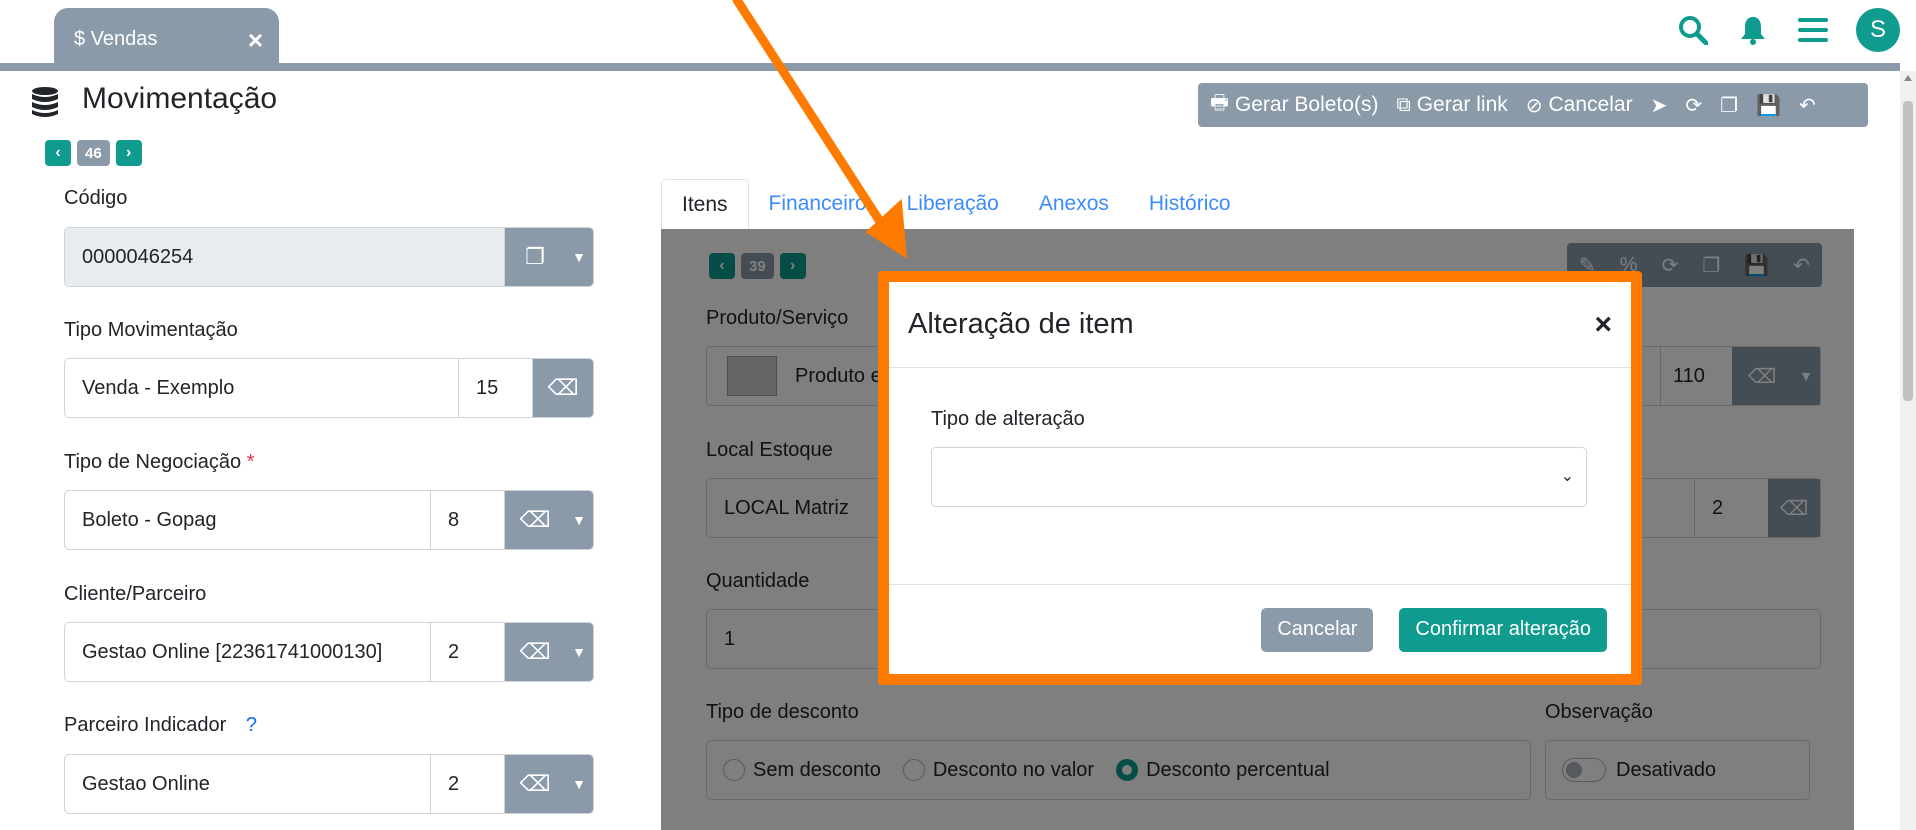  I want to click on parceiro-indicador-dropdown-button: ▼, so click(579, 784).